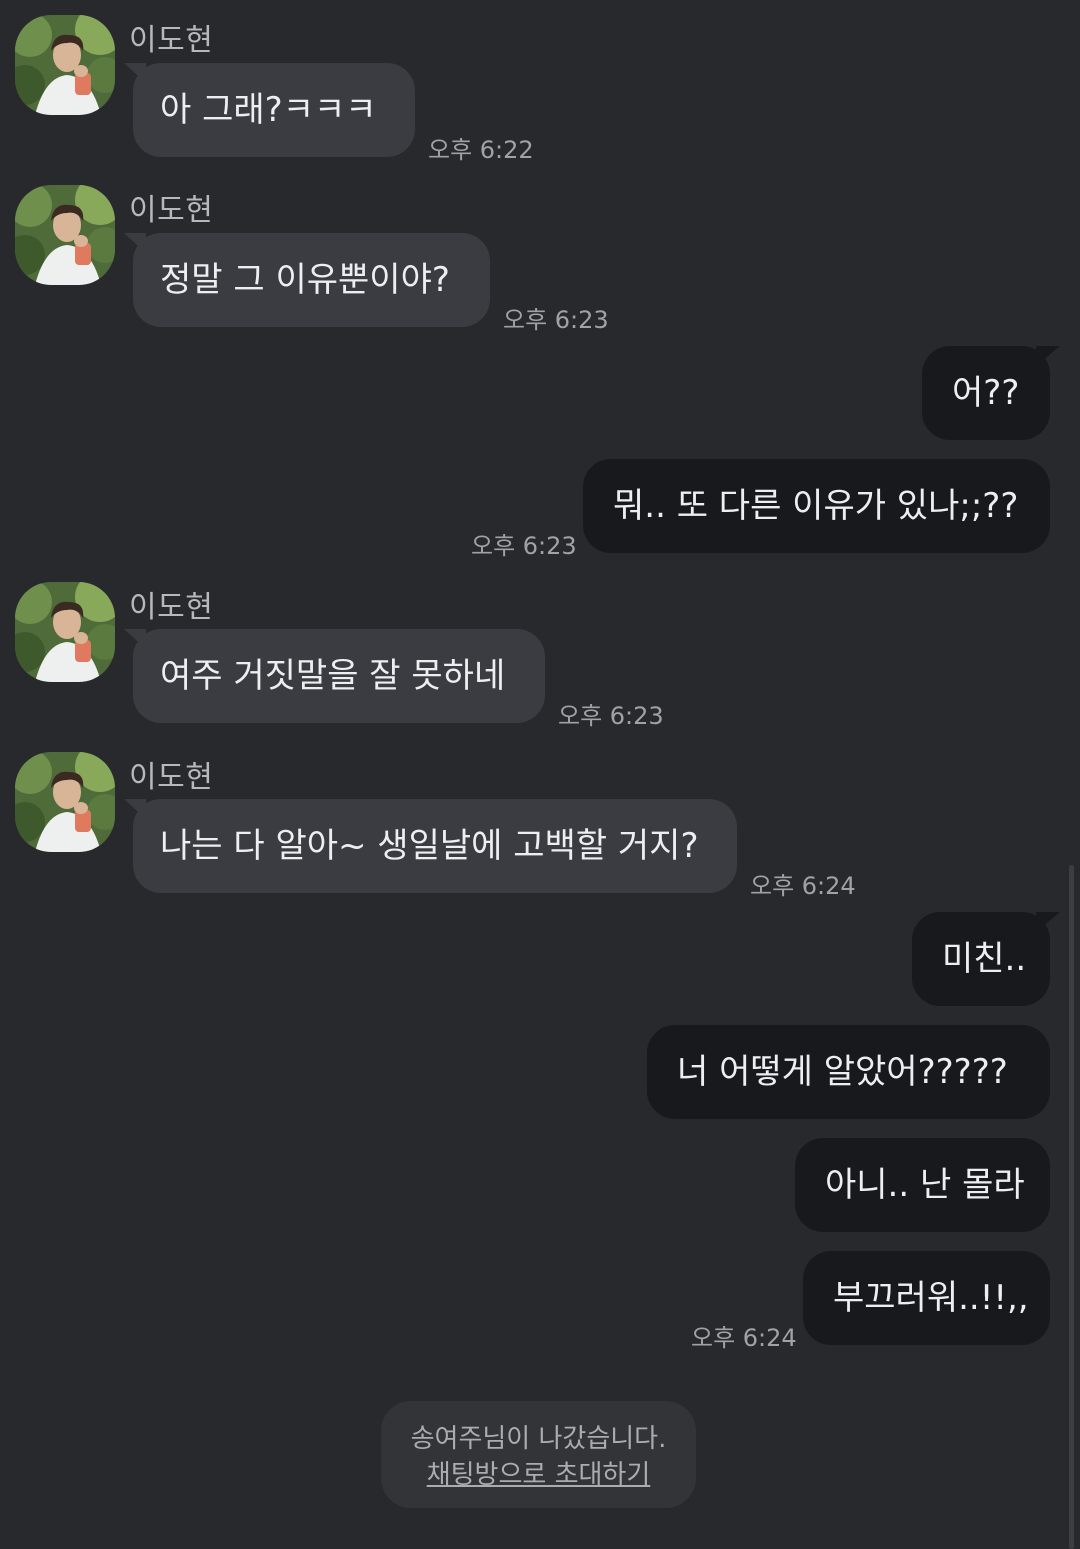 This screenshot has width=1080, height=1549. Describe the element at coordinates (481, 150) in the screenshot. I see `message-time: 오후 6:22` at that location.